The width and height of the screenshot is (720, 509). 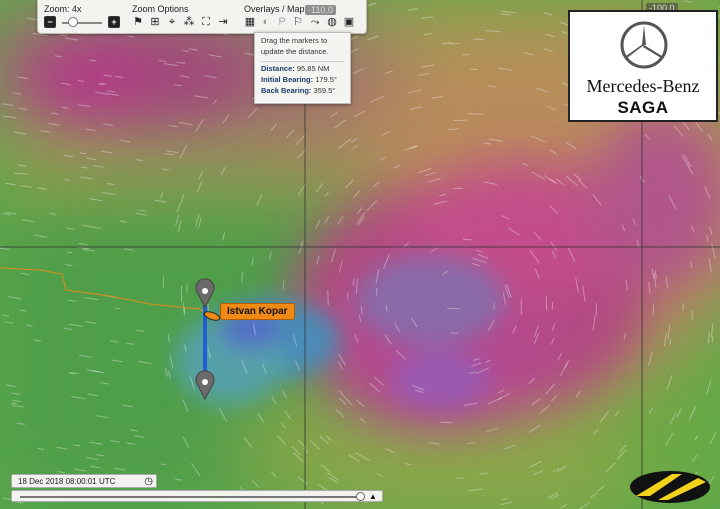 I want to click on distance-value: 95.85 NM, so click(x=313, y=68).